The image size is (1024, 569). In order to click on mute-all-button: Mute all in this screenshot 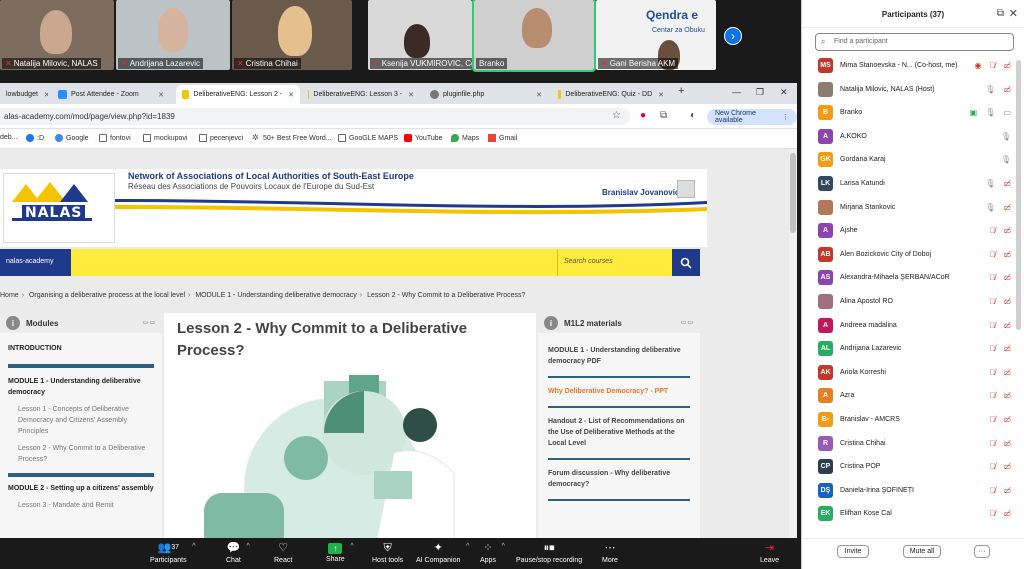, I will do `click(922, 551)`.